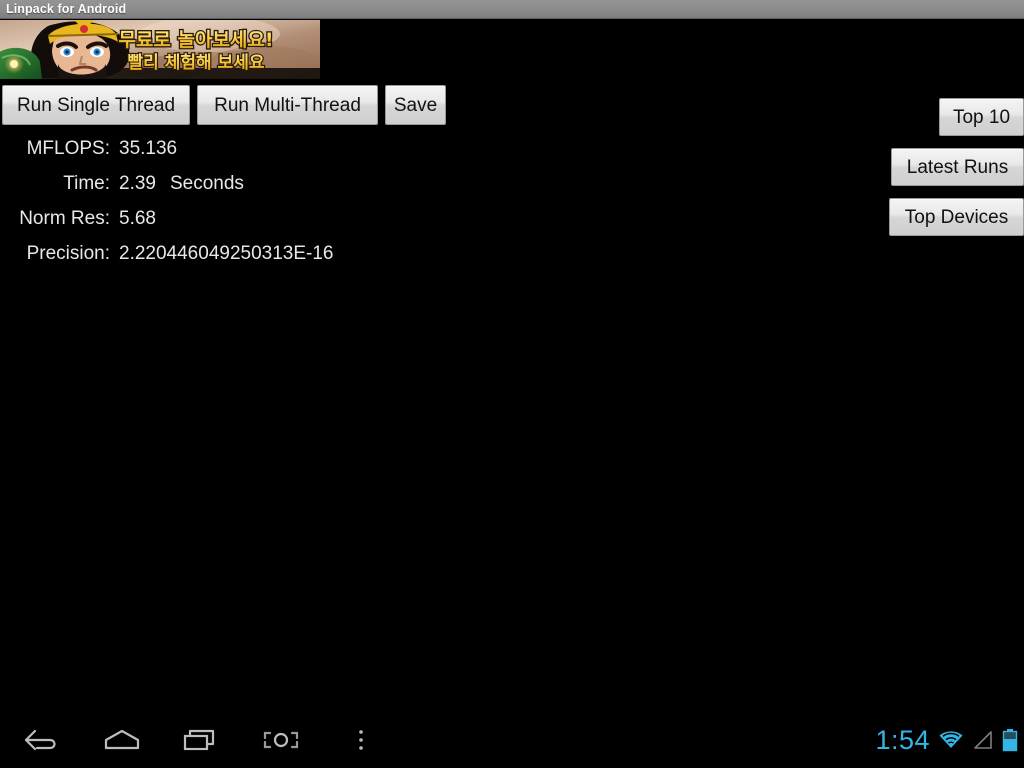  I want to click on app-title: Linpack for Android, so click(66, 9).